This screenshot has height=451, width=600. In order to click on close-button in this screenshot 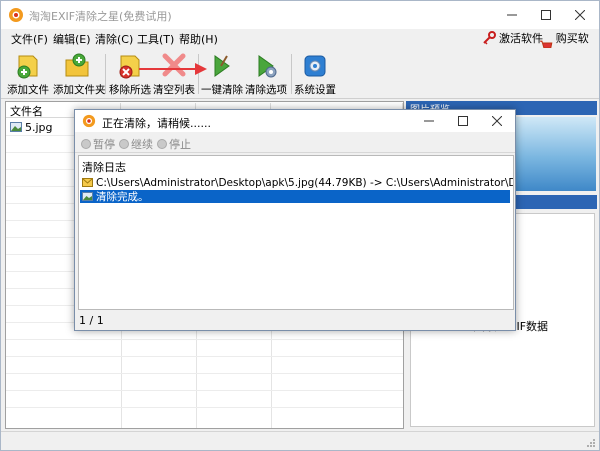, I will do `click(580, 15)`.